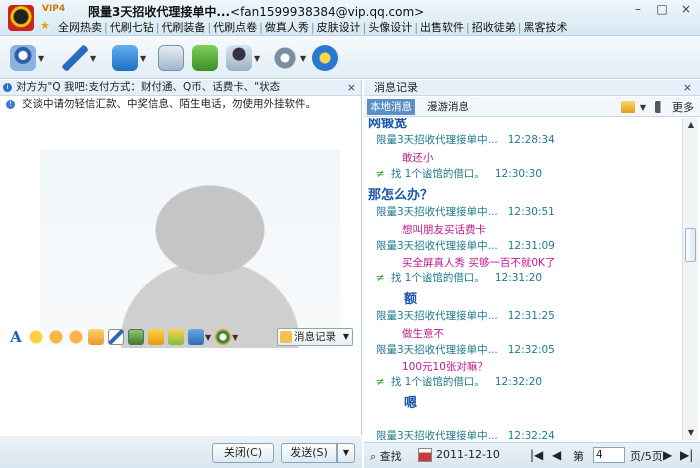 The height and width of the screenshot is (468, 700). What do you see at coordinates (156, 337) in the screenshot?
I see `music-icon` at bounding box center [156, 337].